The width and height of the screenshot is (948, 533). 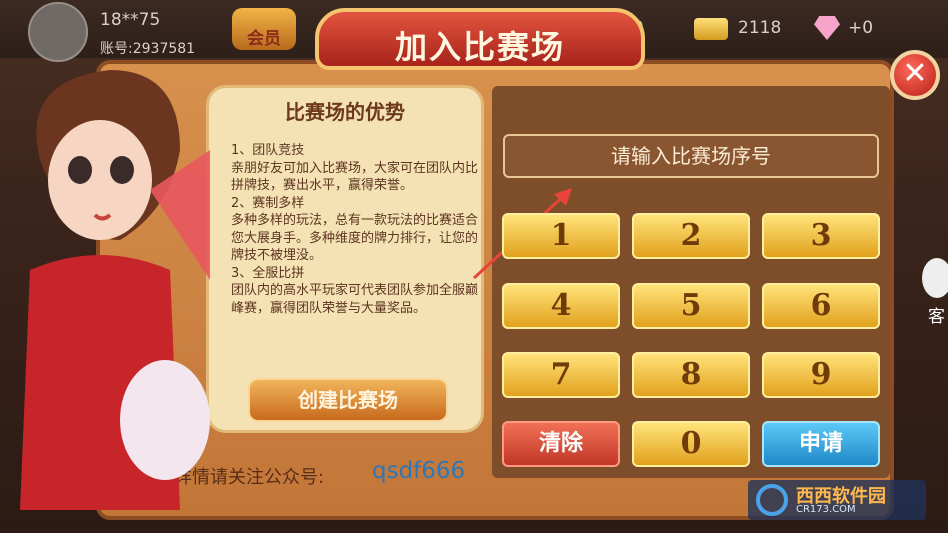 I want to click on player-nickname: 18**75, so click(x=130, y=20).